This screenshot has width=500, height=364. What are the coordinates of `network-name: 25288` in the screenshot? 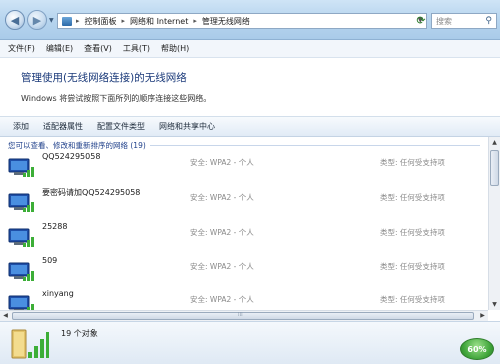 It's located at (55, 226).